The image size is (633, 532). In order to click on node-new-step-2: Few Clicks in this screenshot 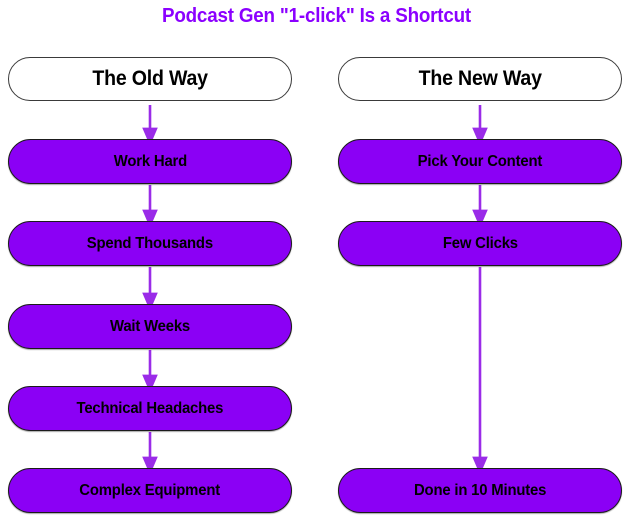, I will do `click(480, 243)`.